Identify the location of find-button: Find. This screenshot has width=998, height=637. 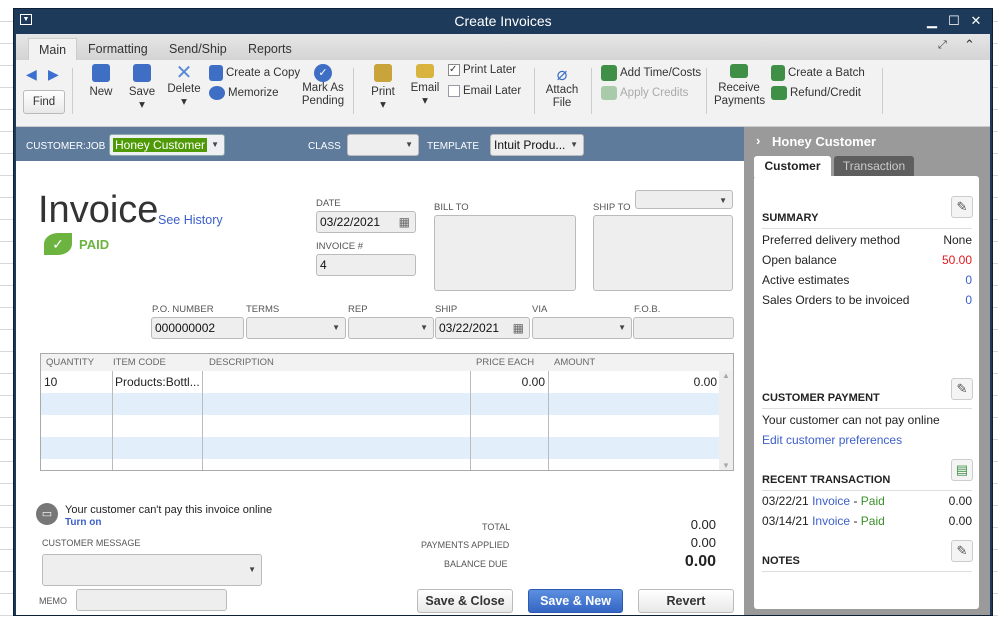
(44, 102).